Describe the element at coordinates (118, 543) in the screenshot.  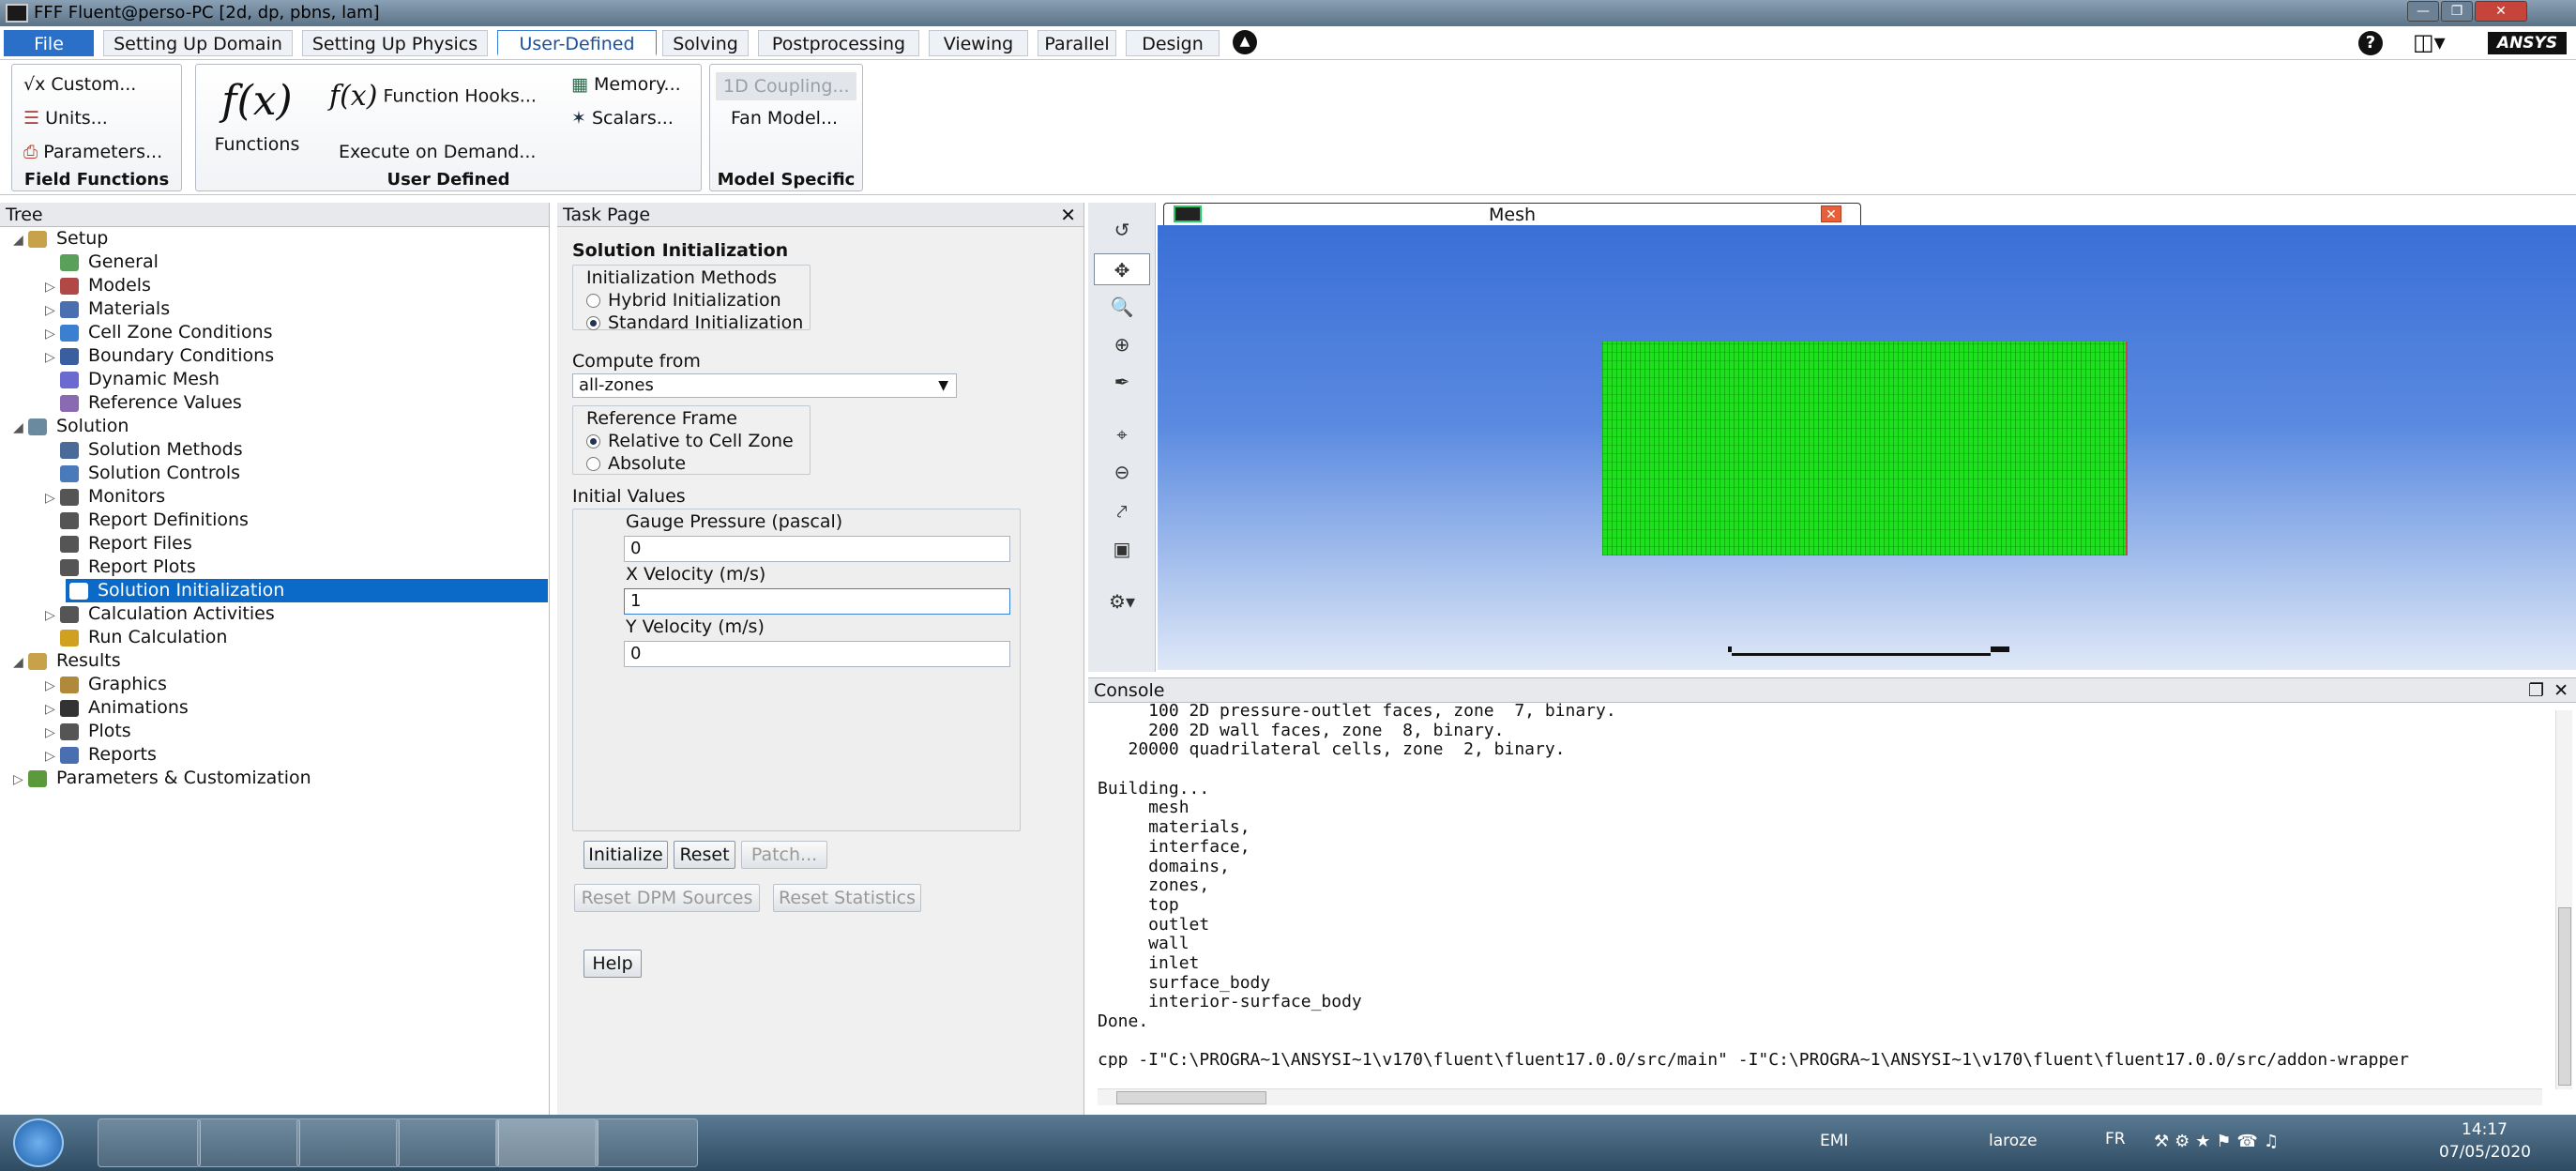
I see `tree-item-report-files: Report Files` at that location.